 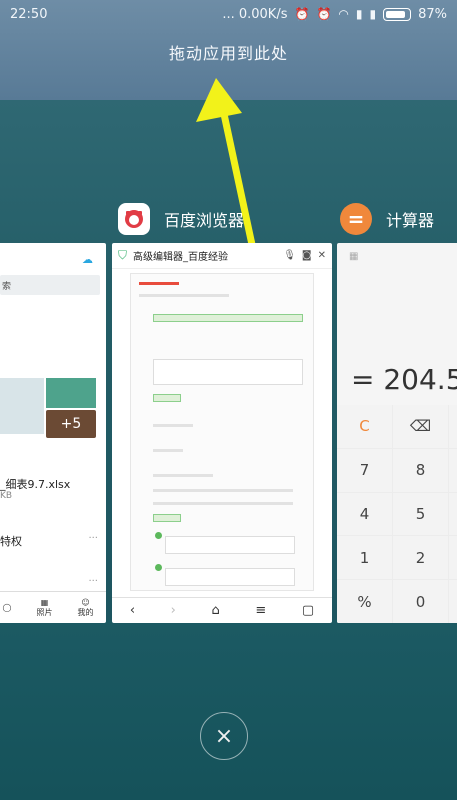 I want to click on recent-app-card-calculator: ▦ = 204.5 C ⌫ 7 8 4 5 1 2 % 0, so click(x=397, y=433).